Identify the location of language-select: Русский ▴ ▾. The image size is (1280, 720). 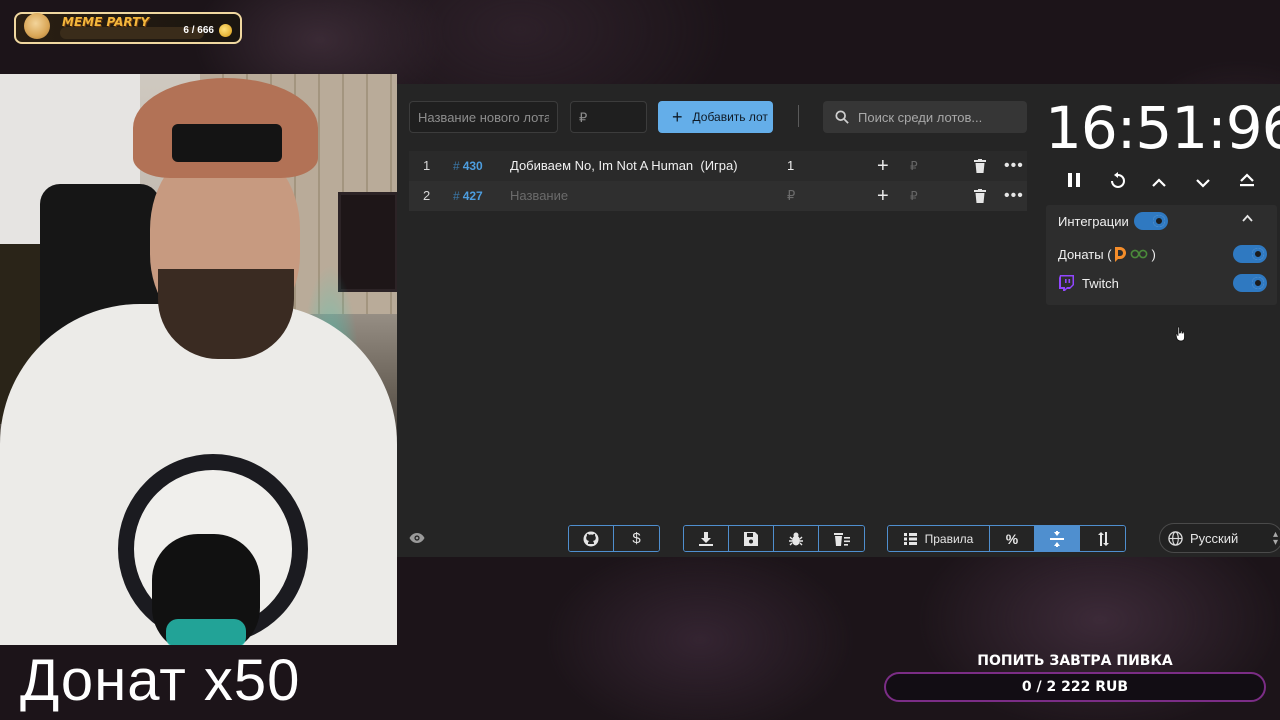
(1219, 538).